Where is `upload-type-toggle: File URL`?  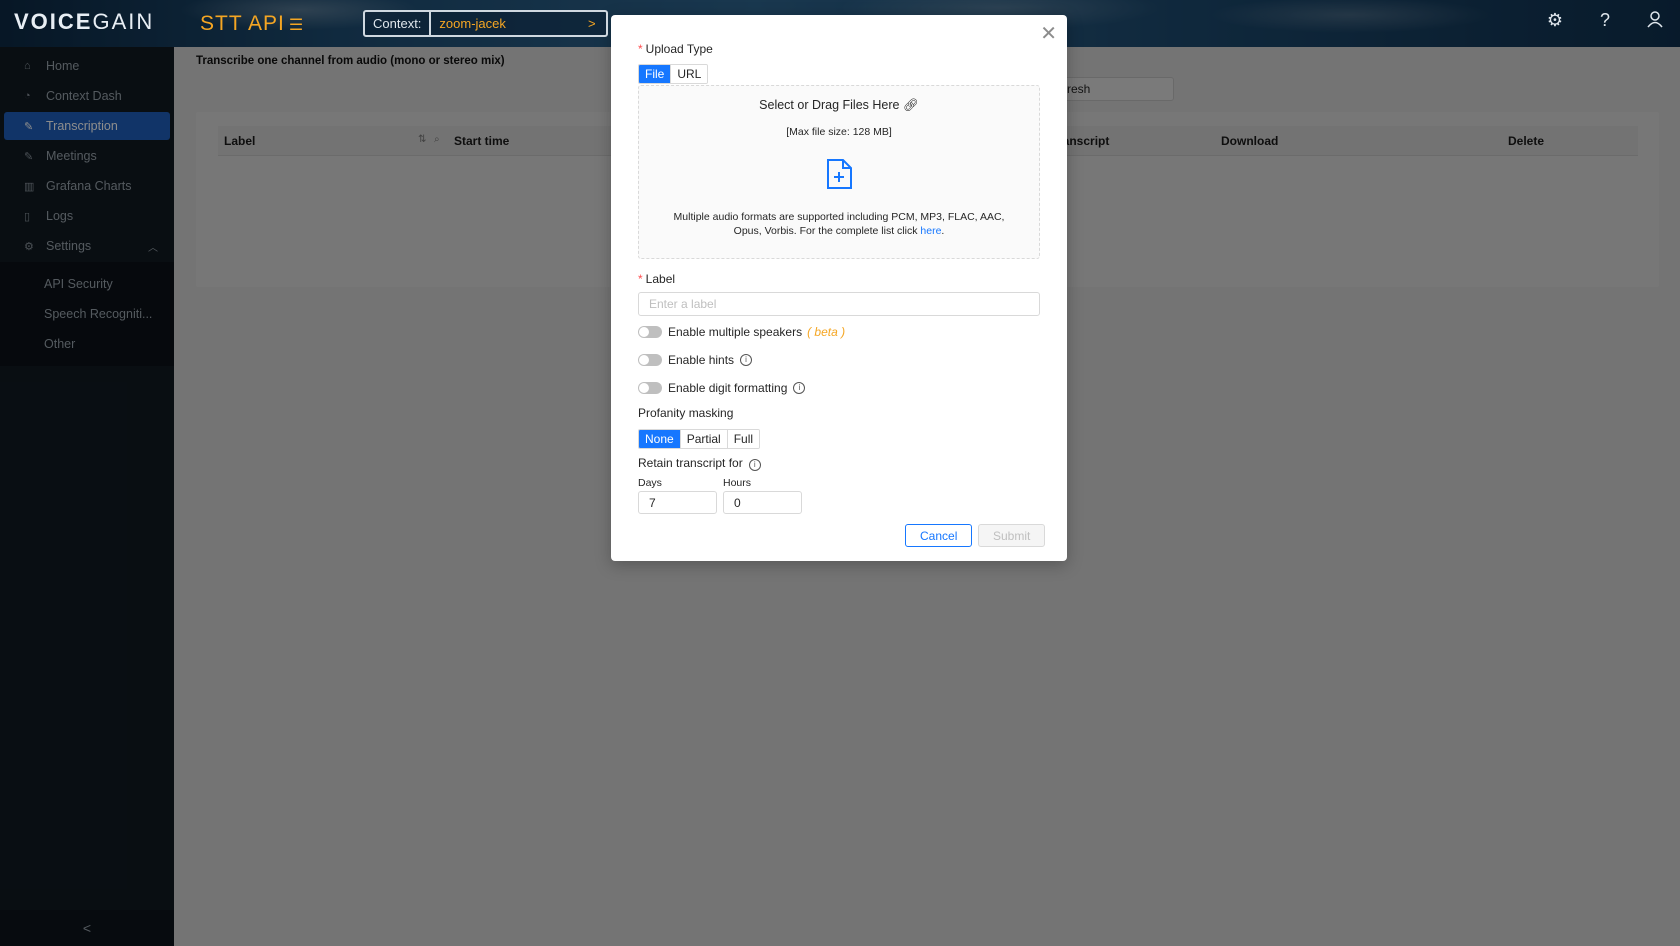
upload-type-toggle: File URL is located at coordinates (673, 74).